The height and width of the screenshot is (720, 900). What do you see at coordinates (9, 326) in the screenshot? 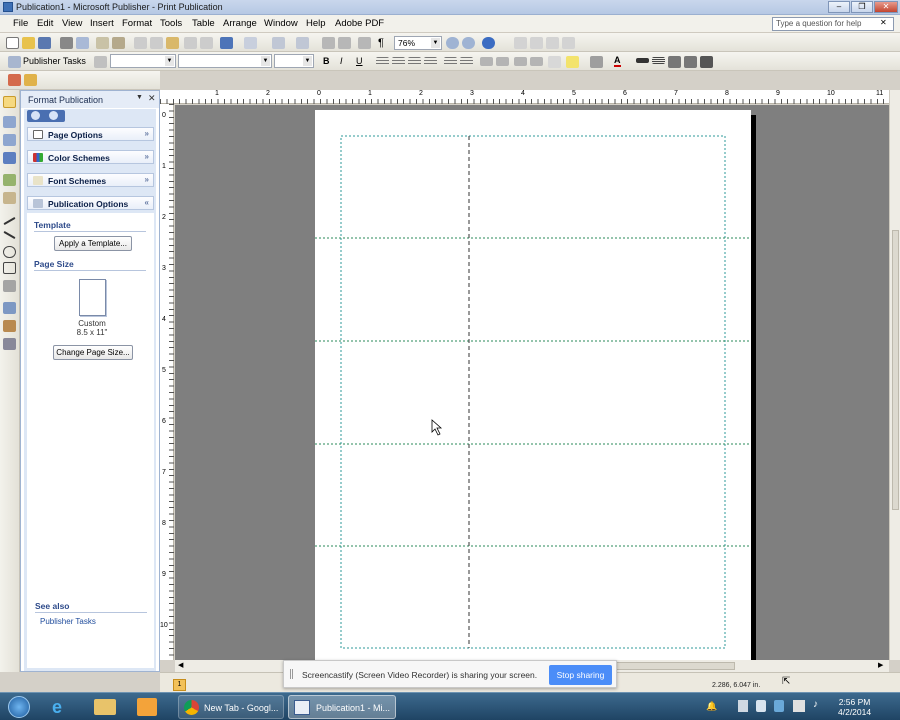
I see `form-control-icon` at bounding box center [9, 326].